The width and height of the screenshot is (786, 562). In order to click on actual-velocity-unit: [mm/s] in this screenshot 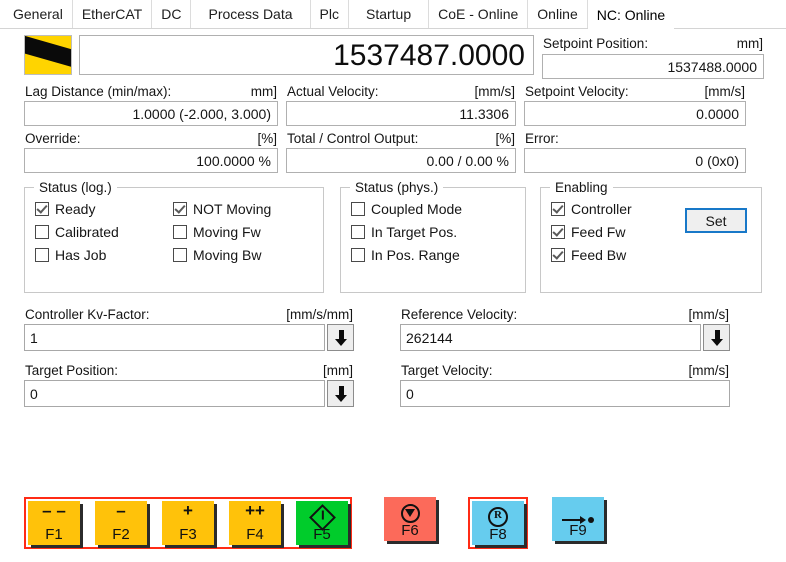, I will do `click(495, 91)`.